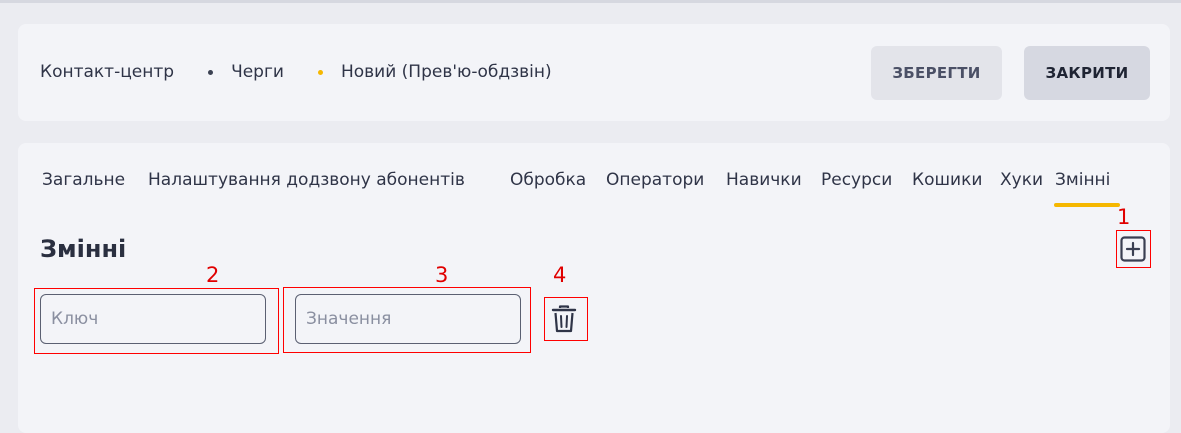  I want to click on tab-baskets: Кошики, so click(947, 180).